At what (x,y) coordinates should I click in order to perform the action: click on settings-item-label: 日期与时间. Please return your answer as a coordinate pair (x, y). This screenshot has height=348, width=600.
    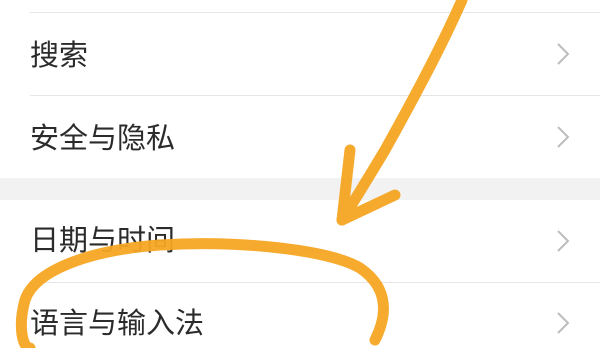
    Looking at the image, I should click on (103, 240).